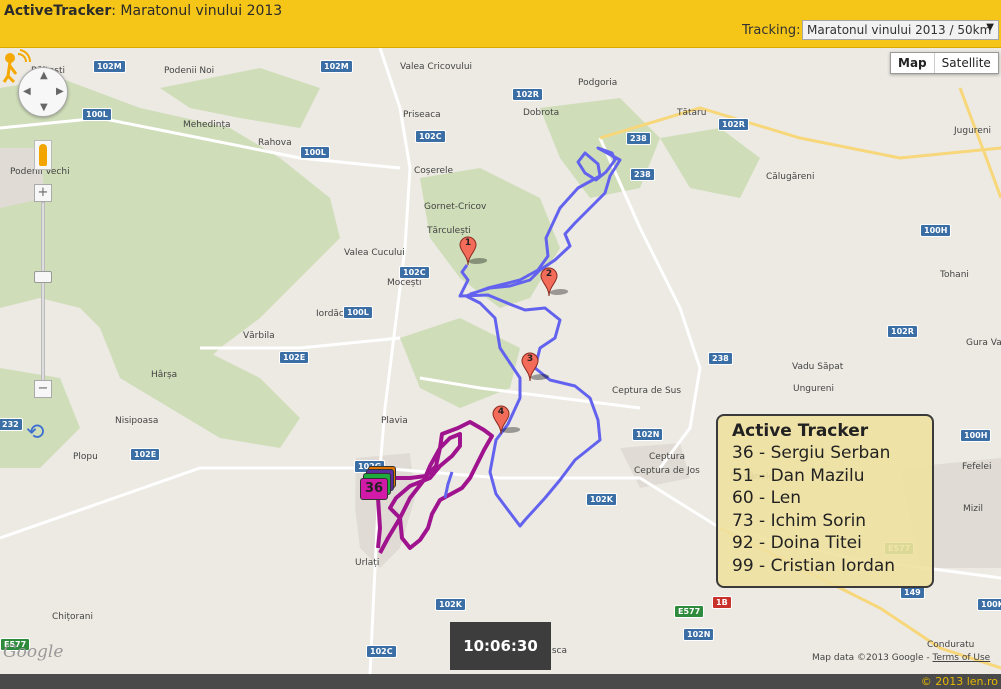 The height and width of the screenshot is (689, 1001). Describe the element at coordinates (648, 434) in the screenshot. I see `road-shield: 102N` at that location.